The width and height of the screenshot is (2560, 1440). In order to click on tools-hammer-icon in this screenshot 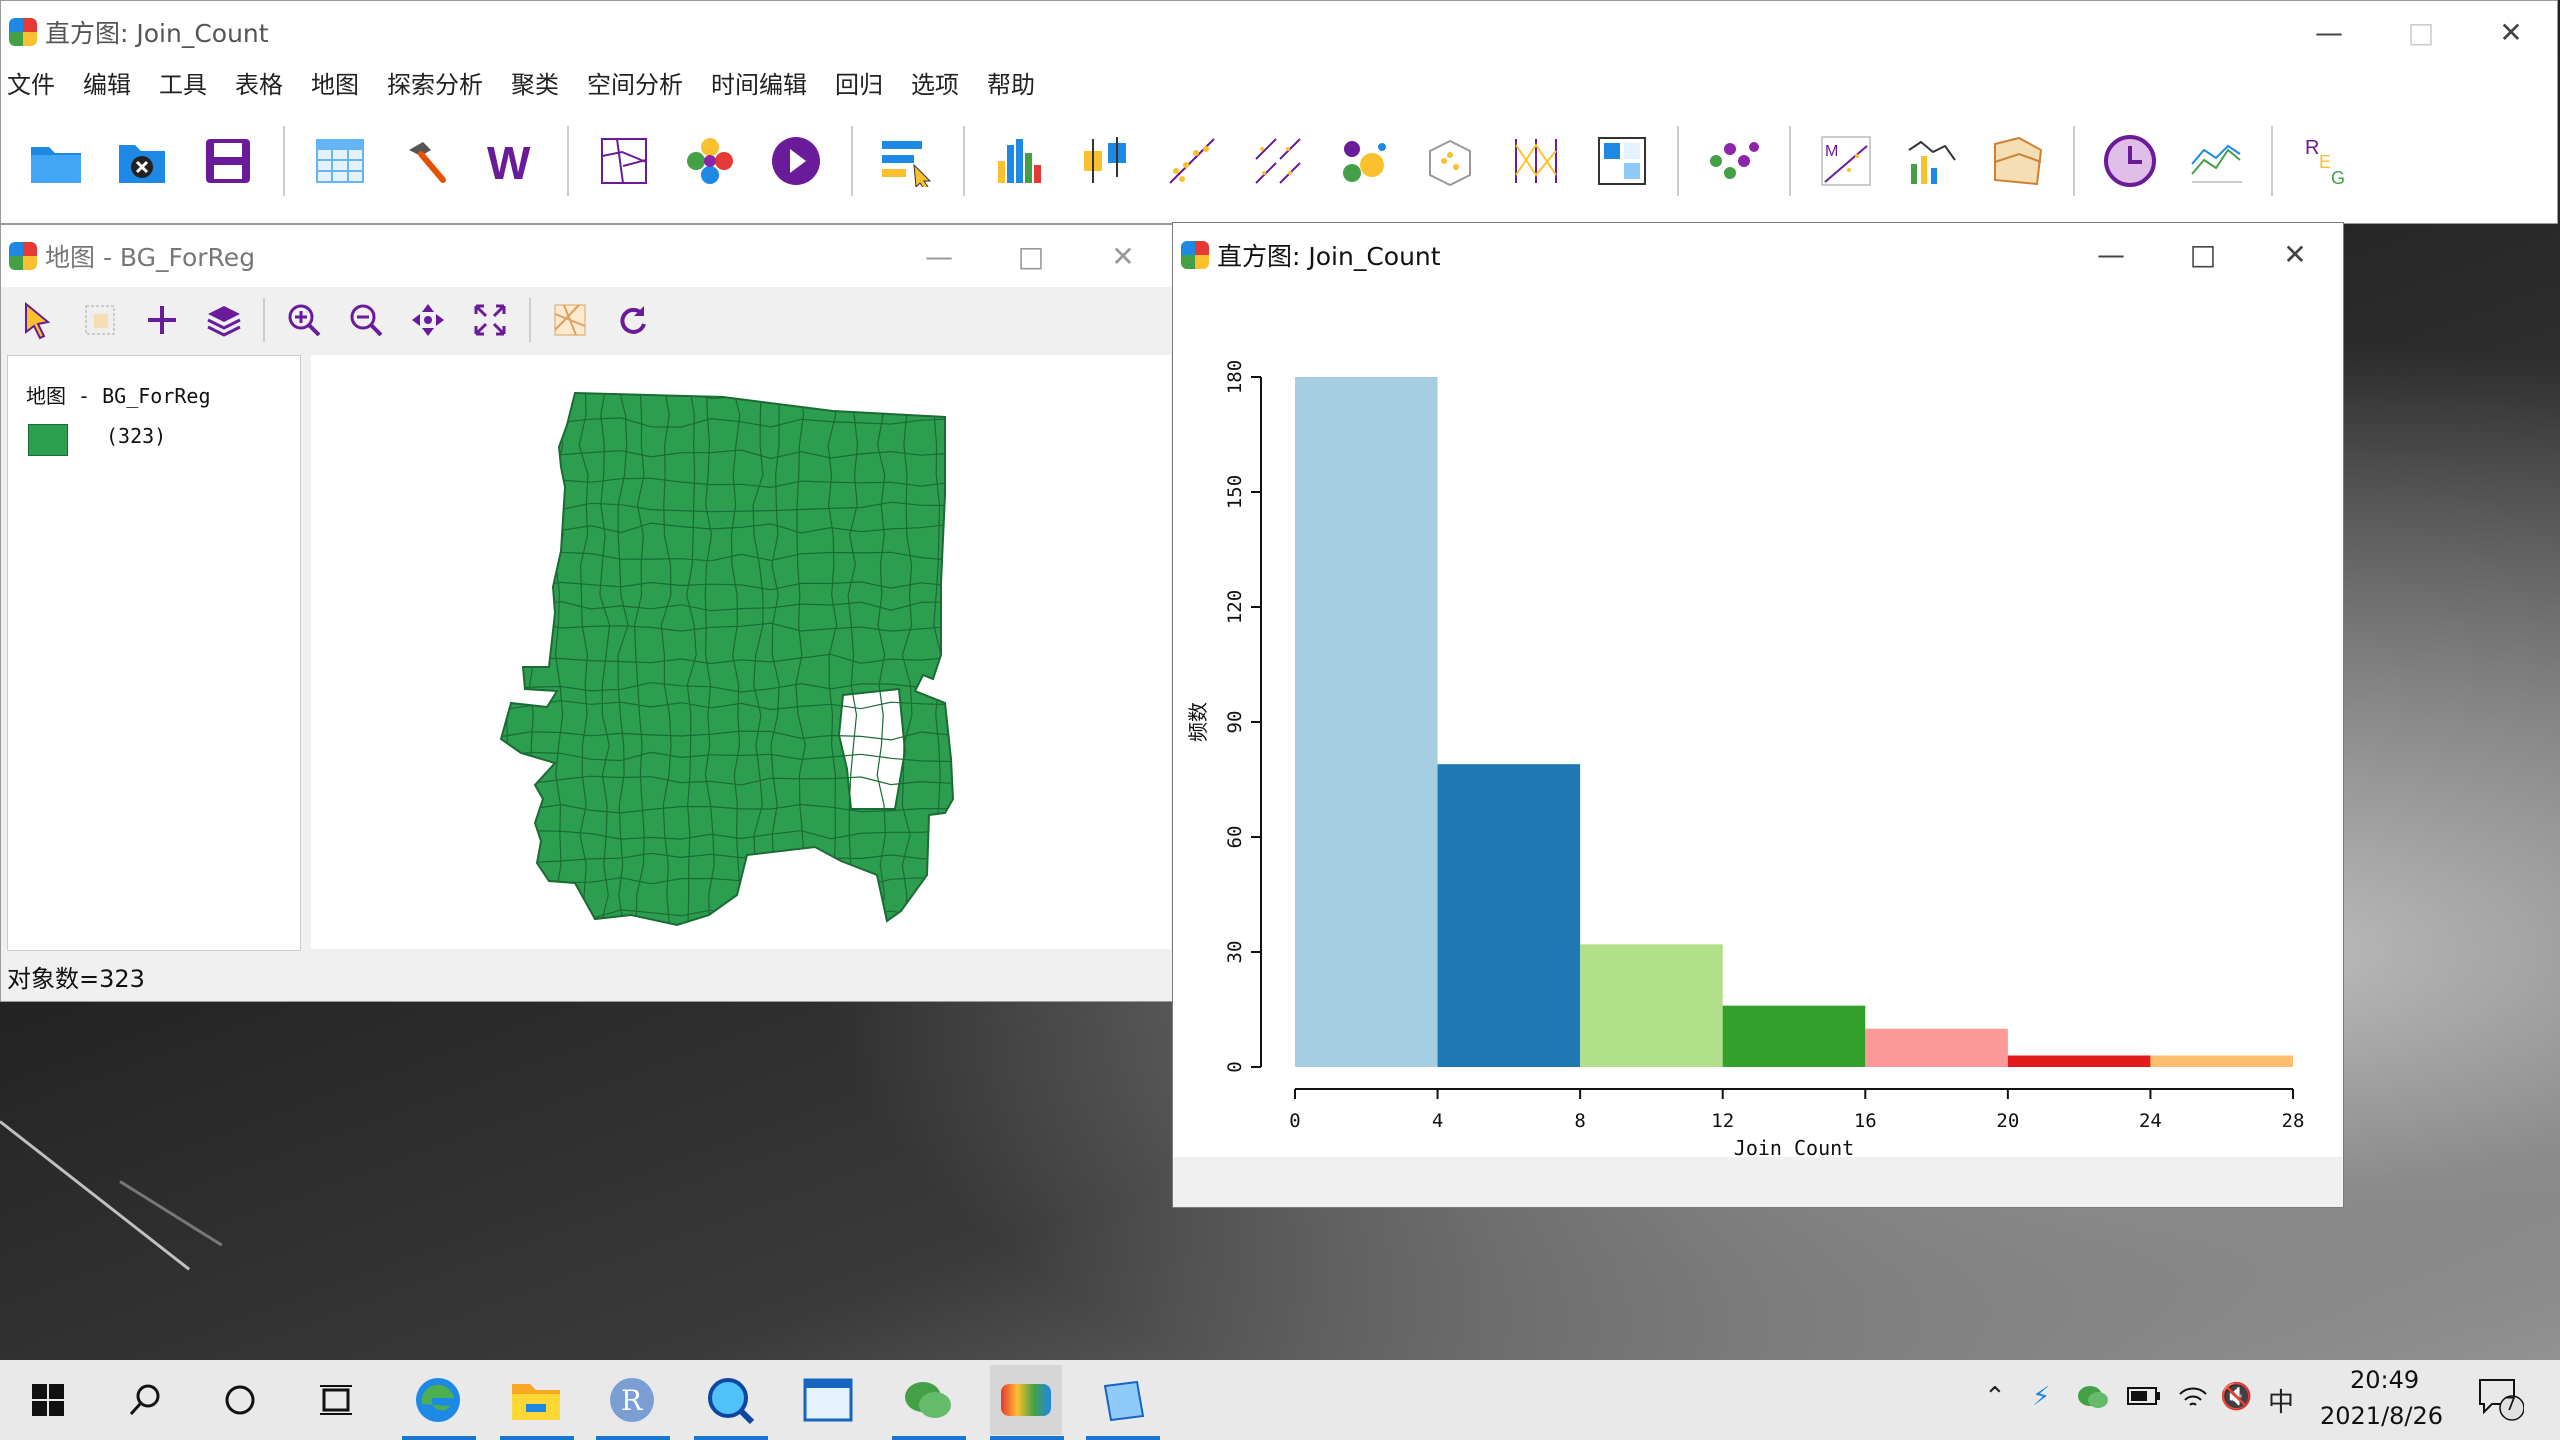, I will do `click(426, 161)`.